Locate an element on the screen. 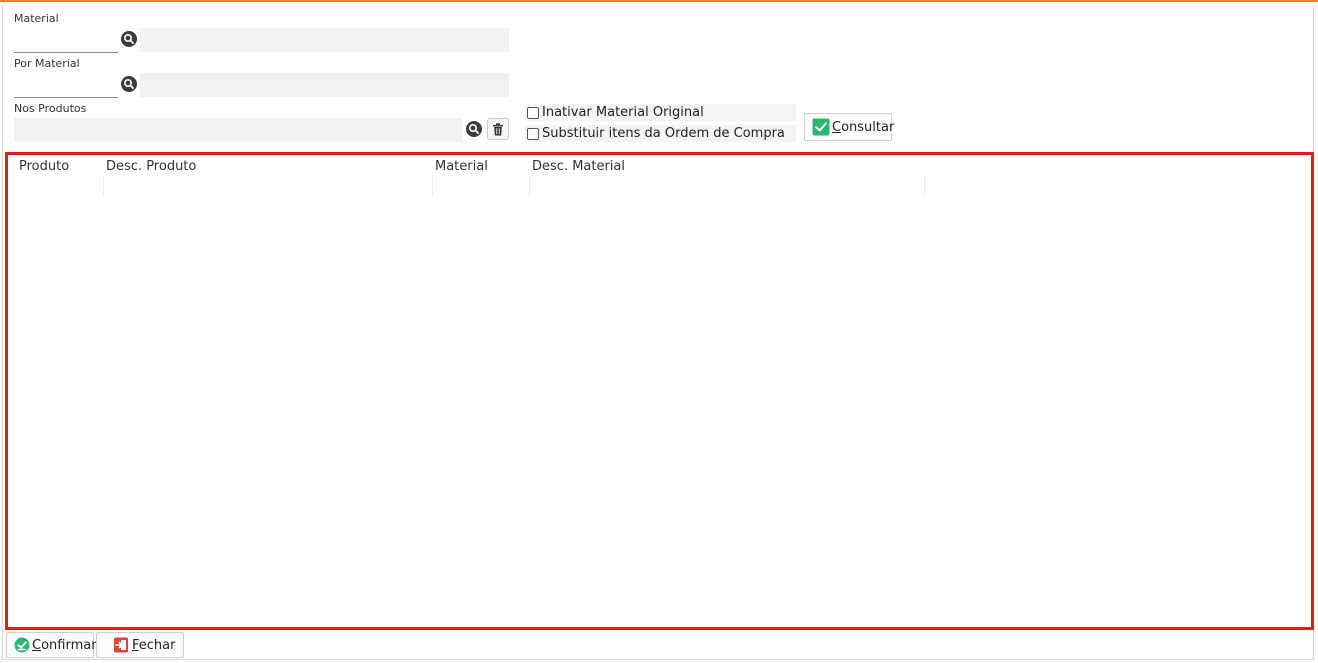 The width and height of the screenshot is (1318, 663). column-header-produto: Produto is located at coordinates (44, 166).